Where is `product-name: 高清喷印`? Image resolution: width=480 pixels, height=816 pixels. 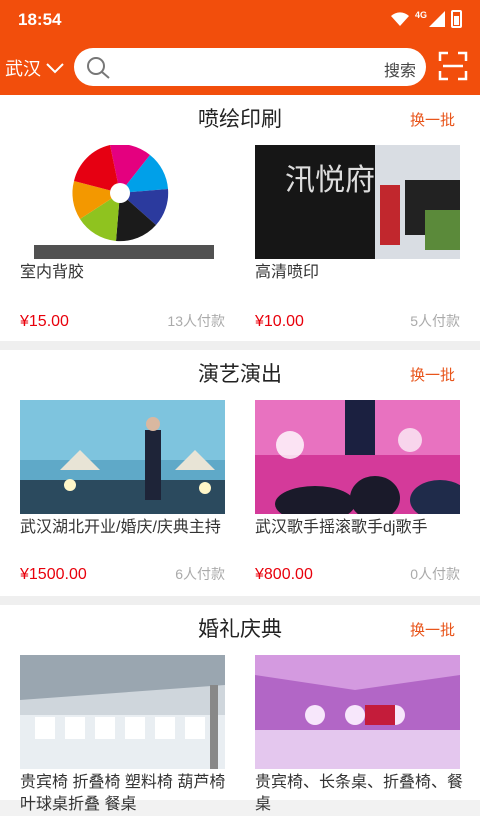
product-name: 高清喷印 is located at coordinates (287, 272).